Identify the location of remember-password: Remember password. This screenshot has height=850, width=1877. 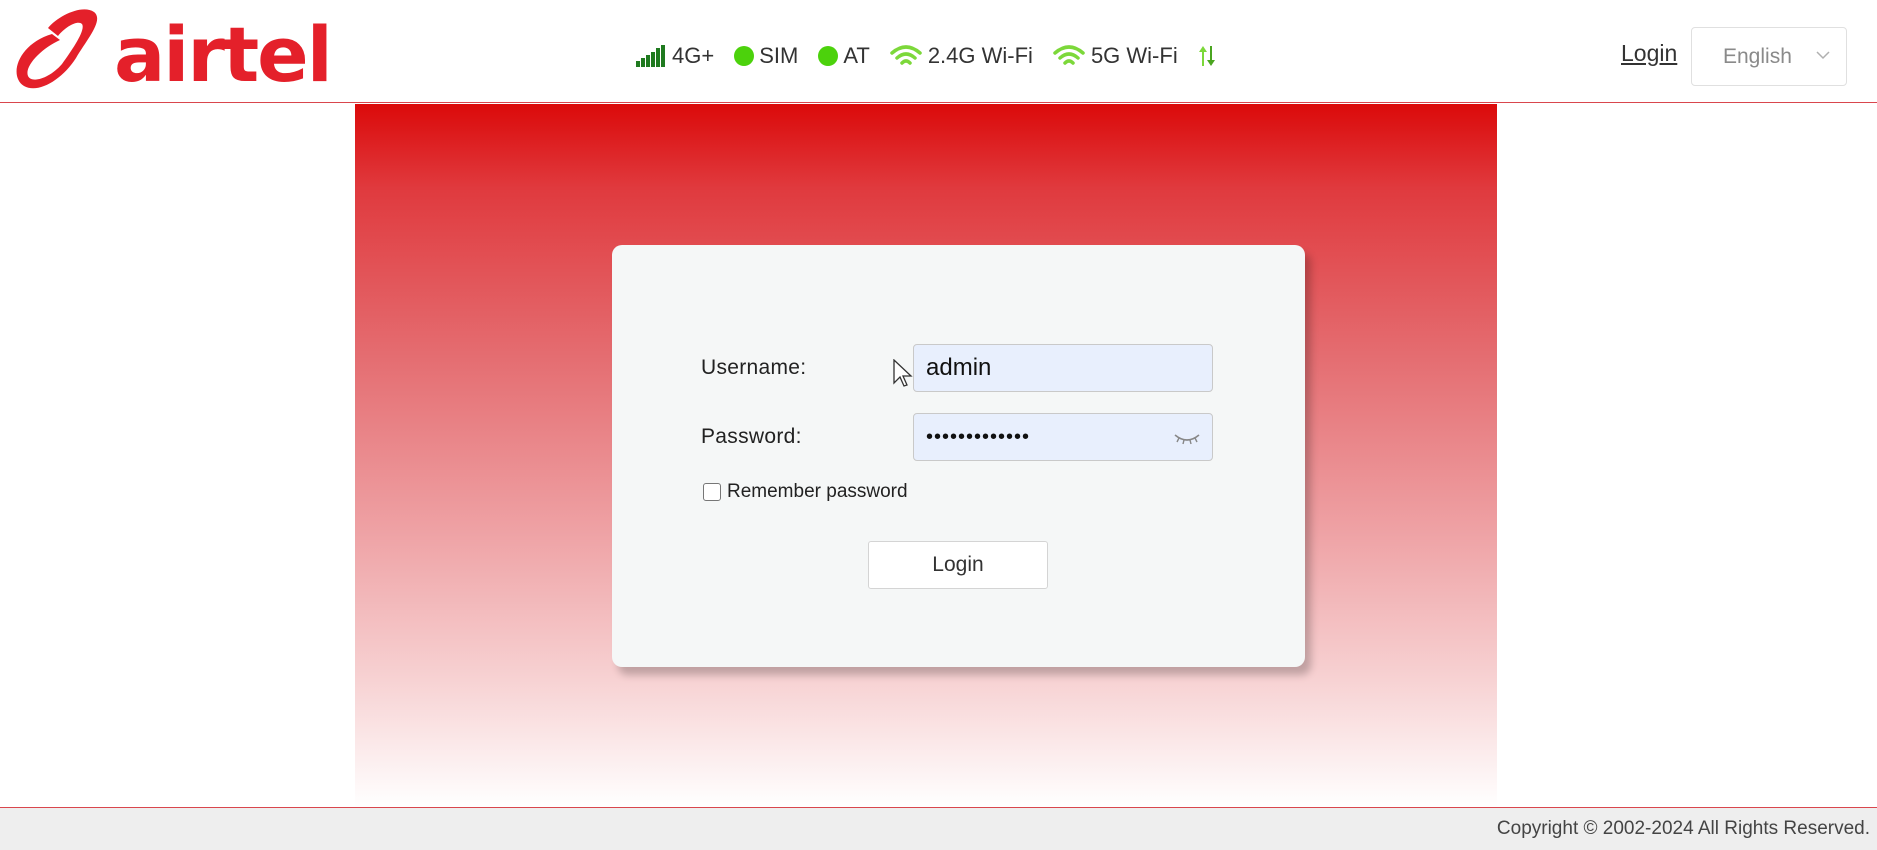
(805, 492).